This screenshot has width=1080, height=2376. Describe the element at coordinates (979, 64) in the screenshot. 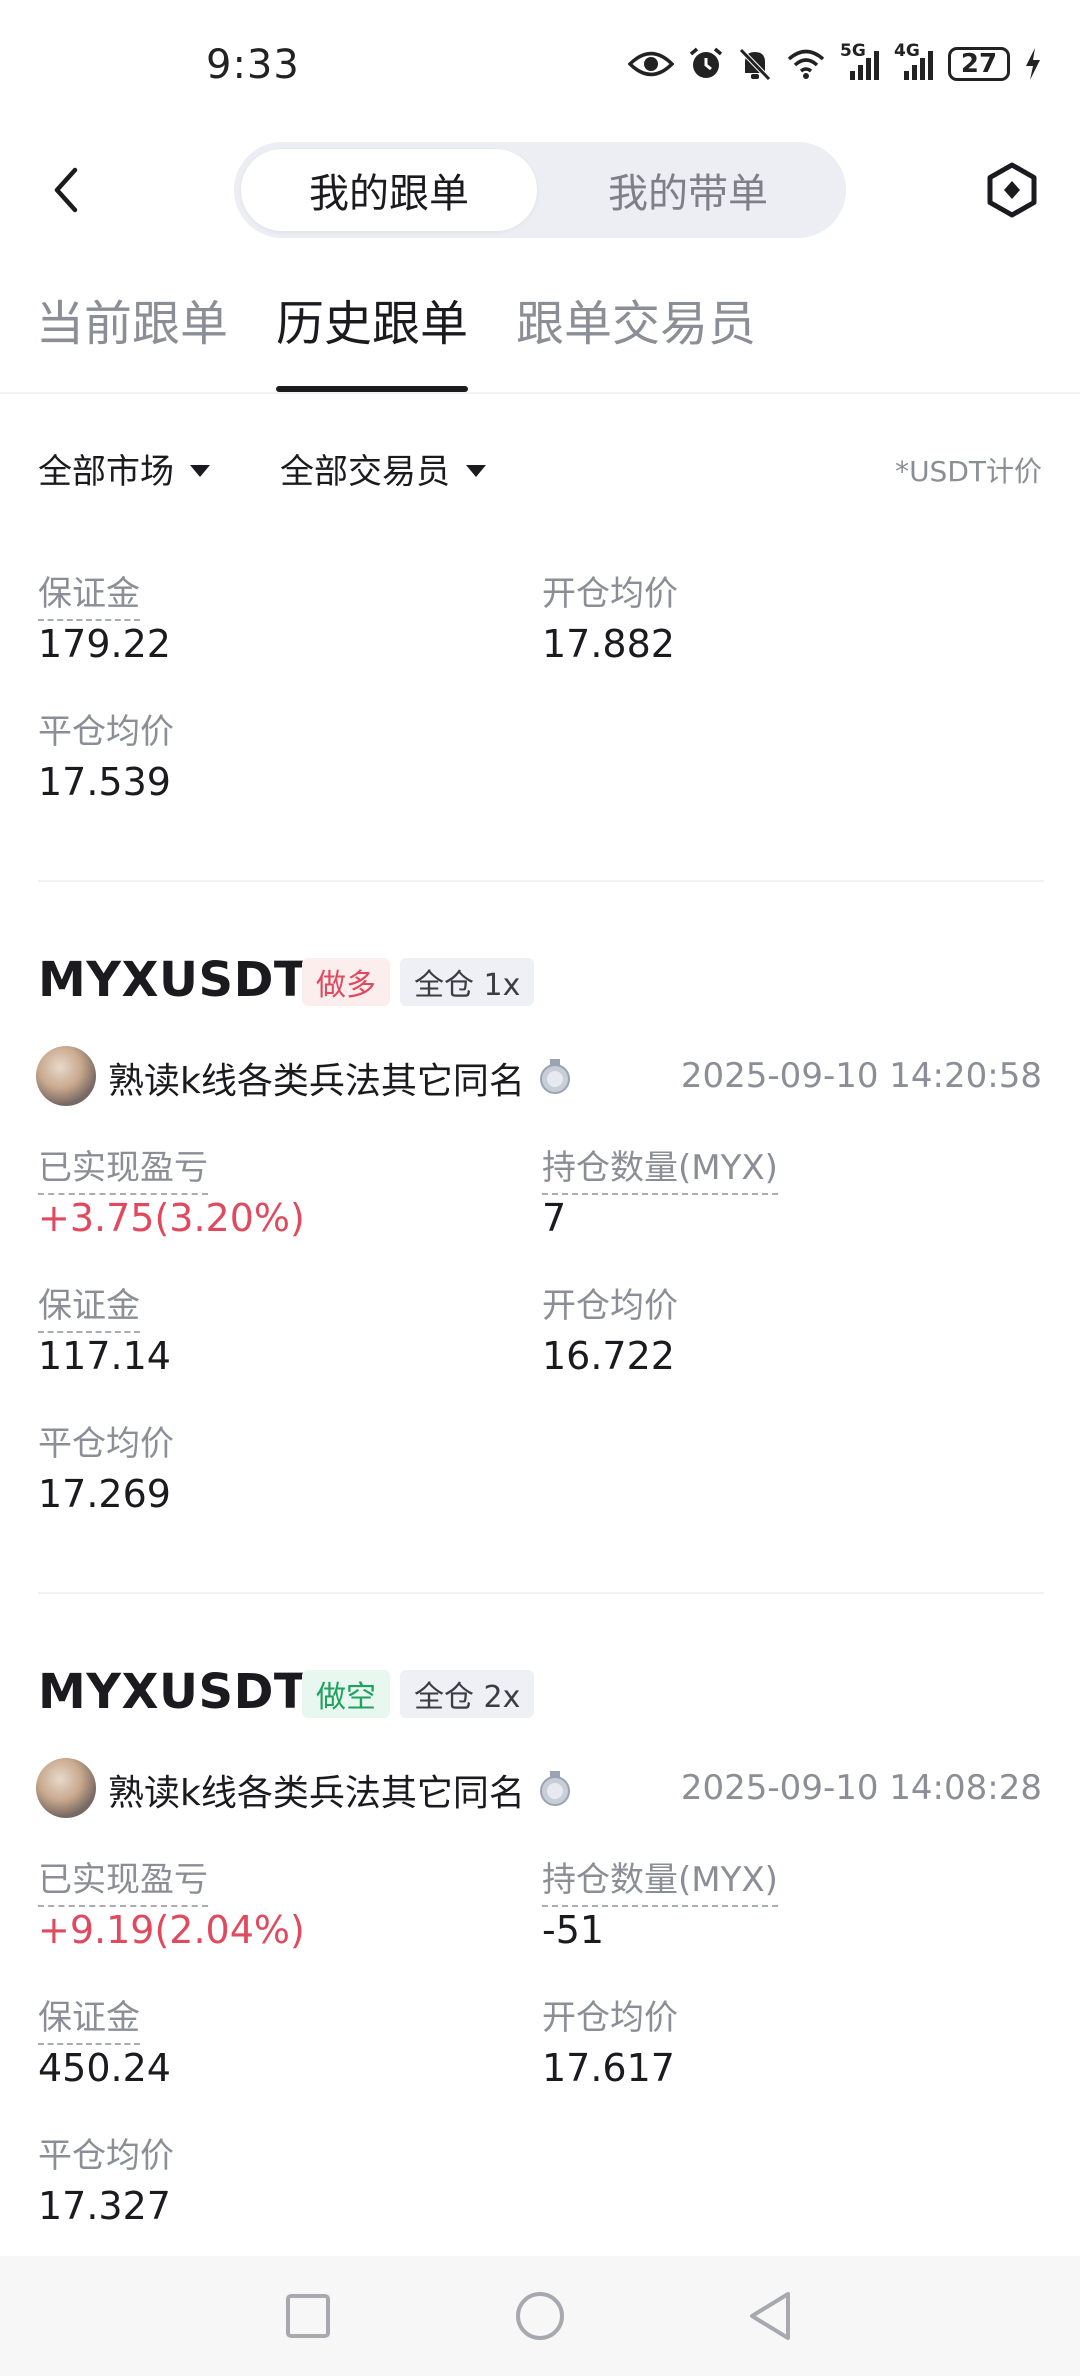

I see `battery-indicator: 27` at that location.